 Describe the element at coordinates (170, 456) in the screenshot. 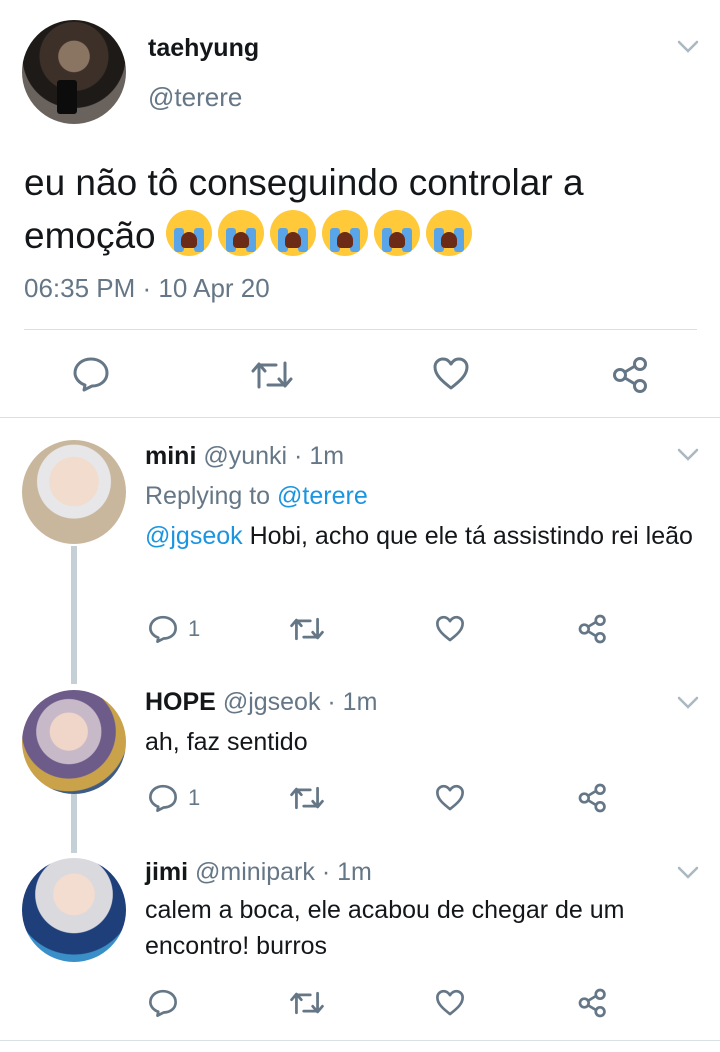

I see `author-name: mini` at that location.